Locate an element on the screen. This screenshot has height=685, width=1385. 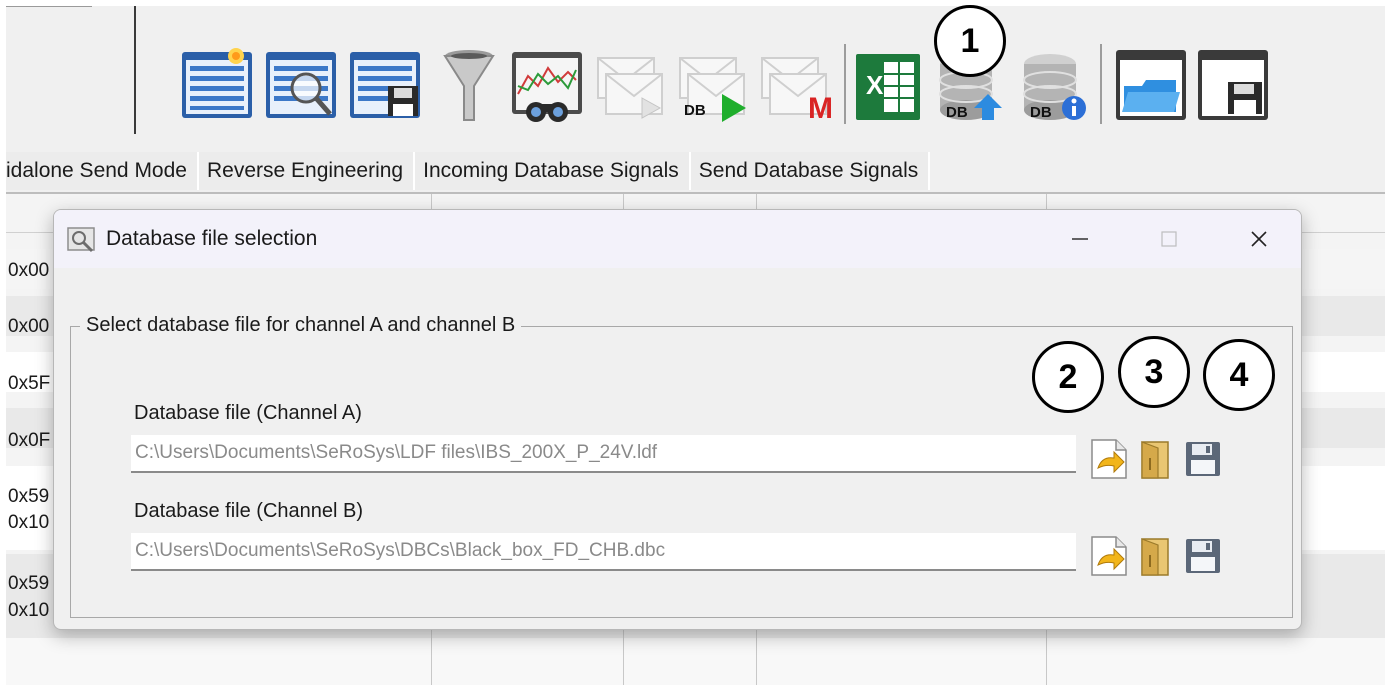
callout-1: 1 is located at coordinates (970, 41).